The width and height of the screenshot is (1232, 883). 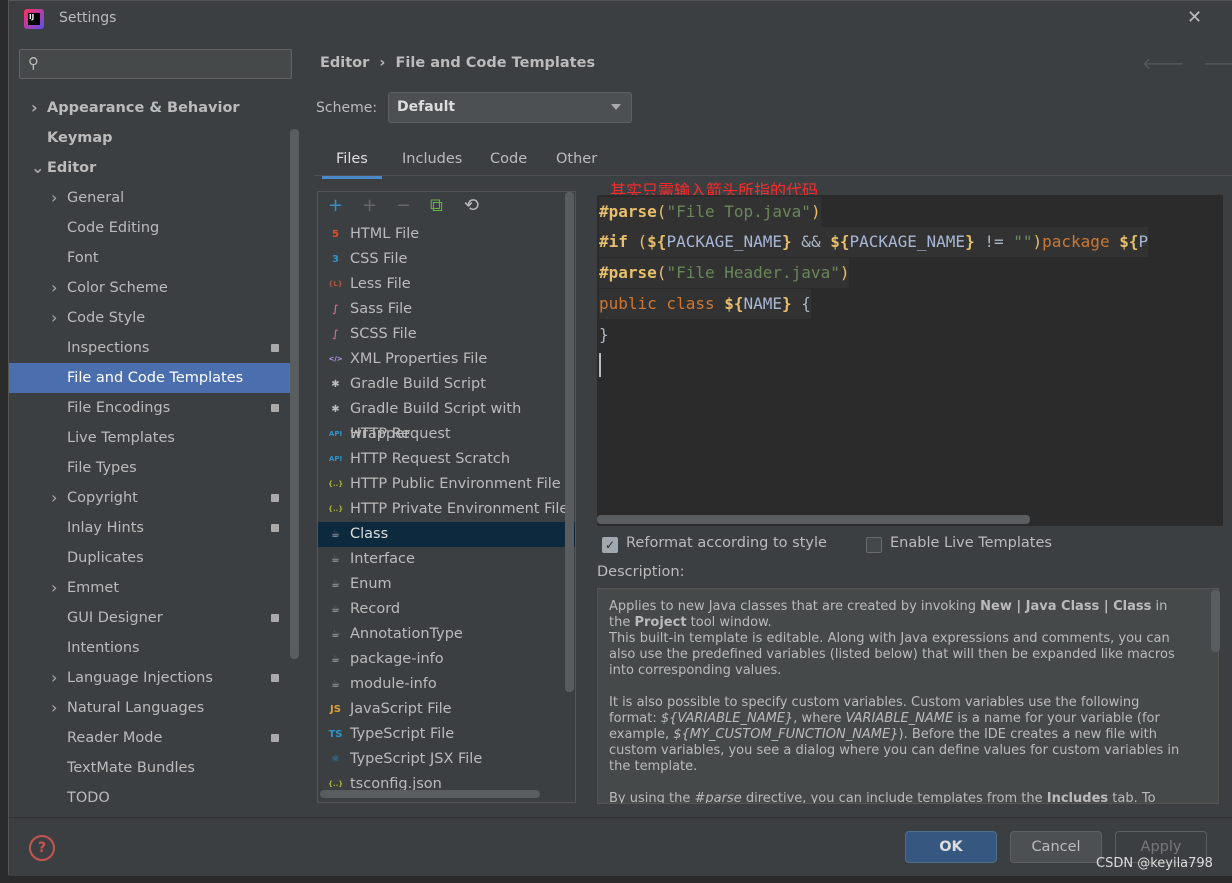 I want to click on sidebar-item-intentions: Intentions, so click(x=150, y=648).